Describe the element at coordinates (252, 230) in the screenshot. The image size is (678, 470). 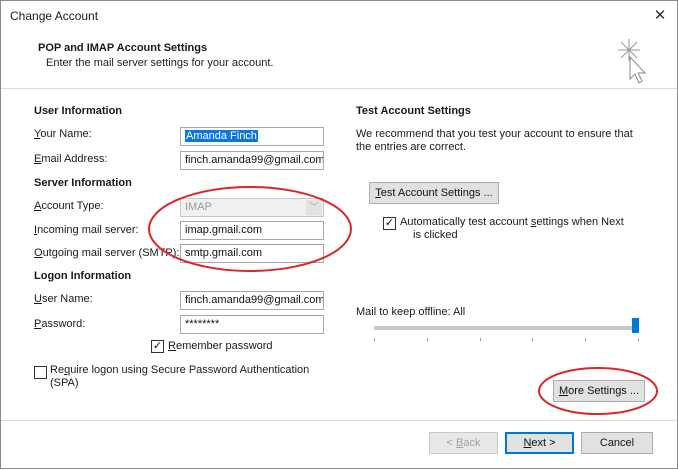
I see `incoming-server-input: imap.gmail.com` at that location.